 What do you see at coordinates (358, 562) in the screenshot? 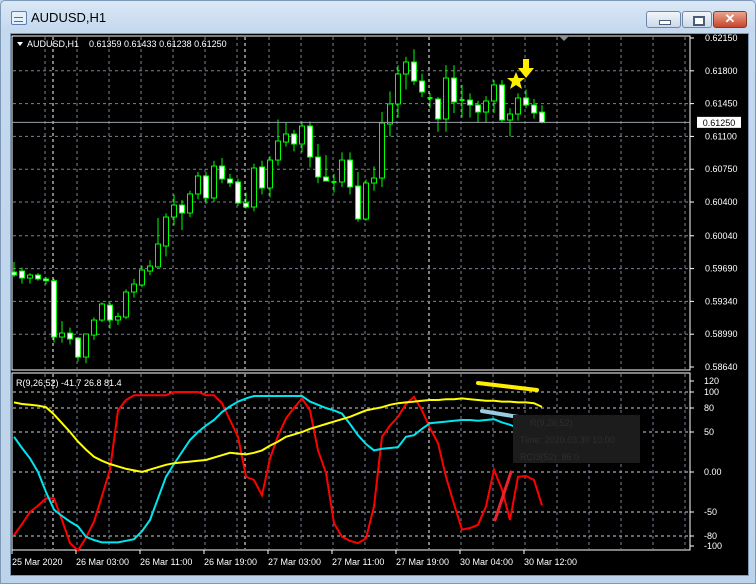
I see `time-label: 27 Mar 11:00` at bounding box center [358, 562].